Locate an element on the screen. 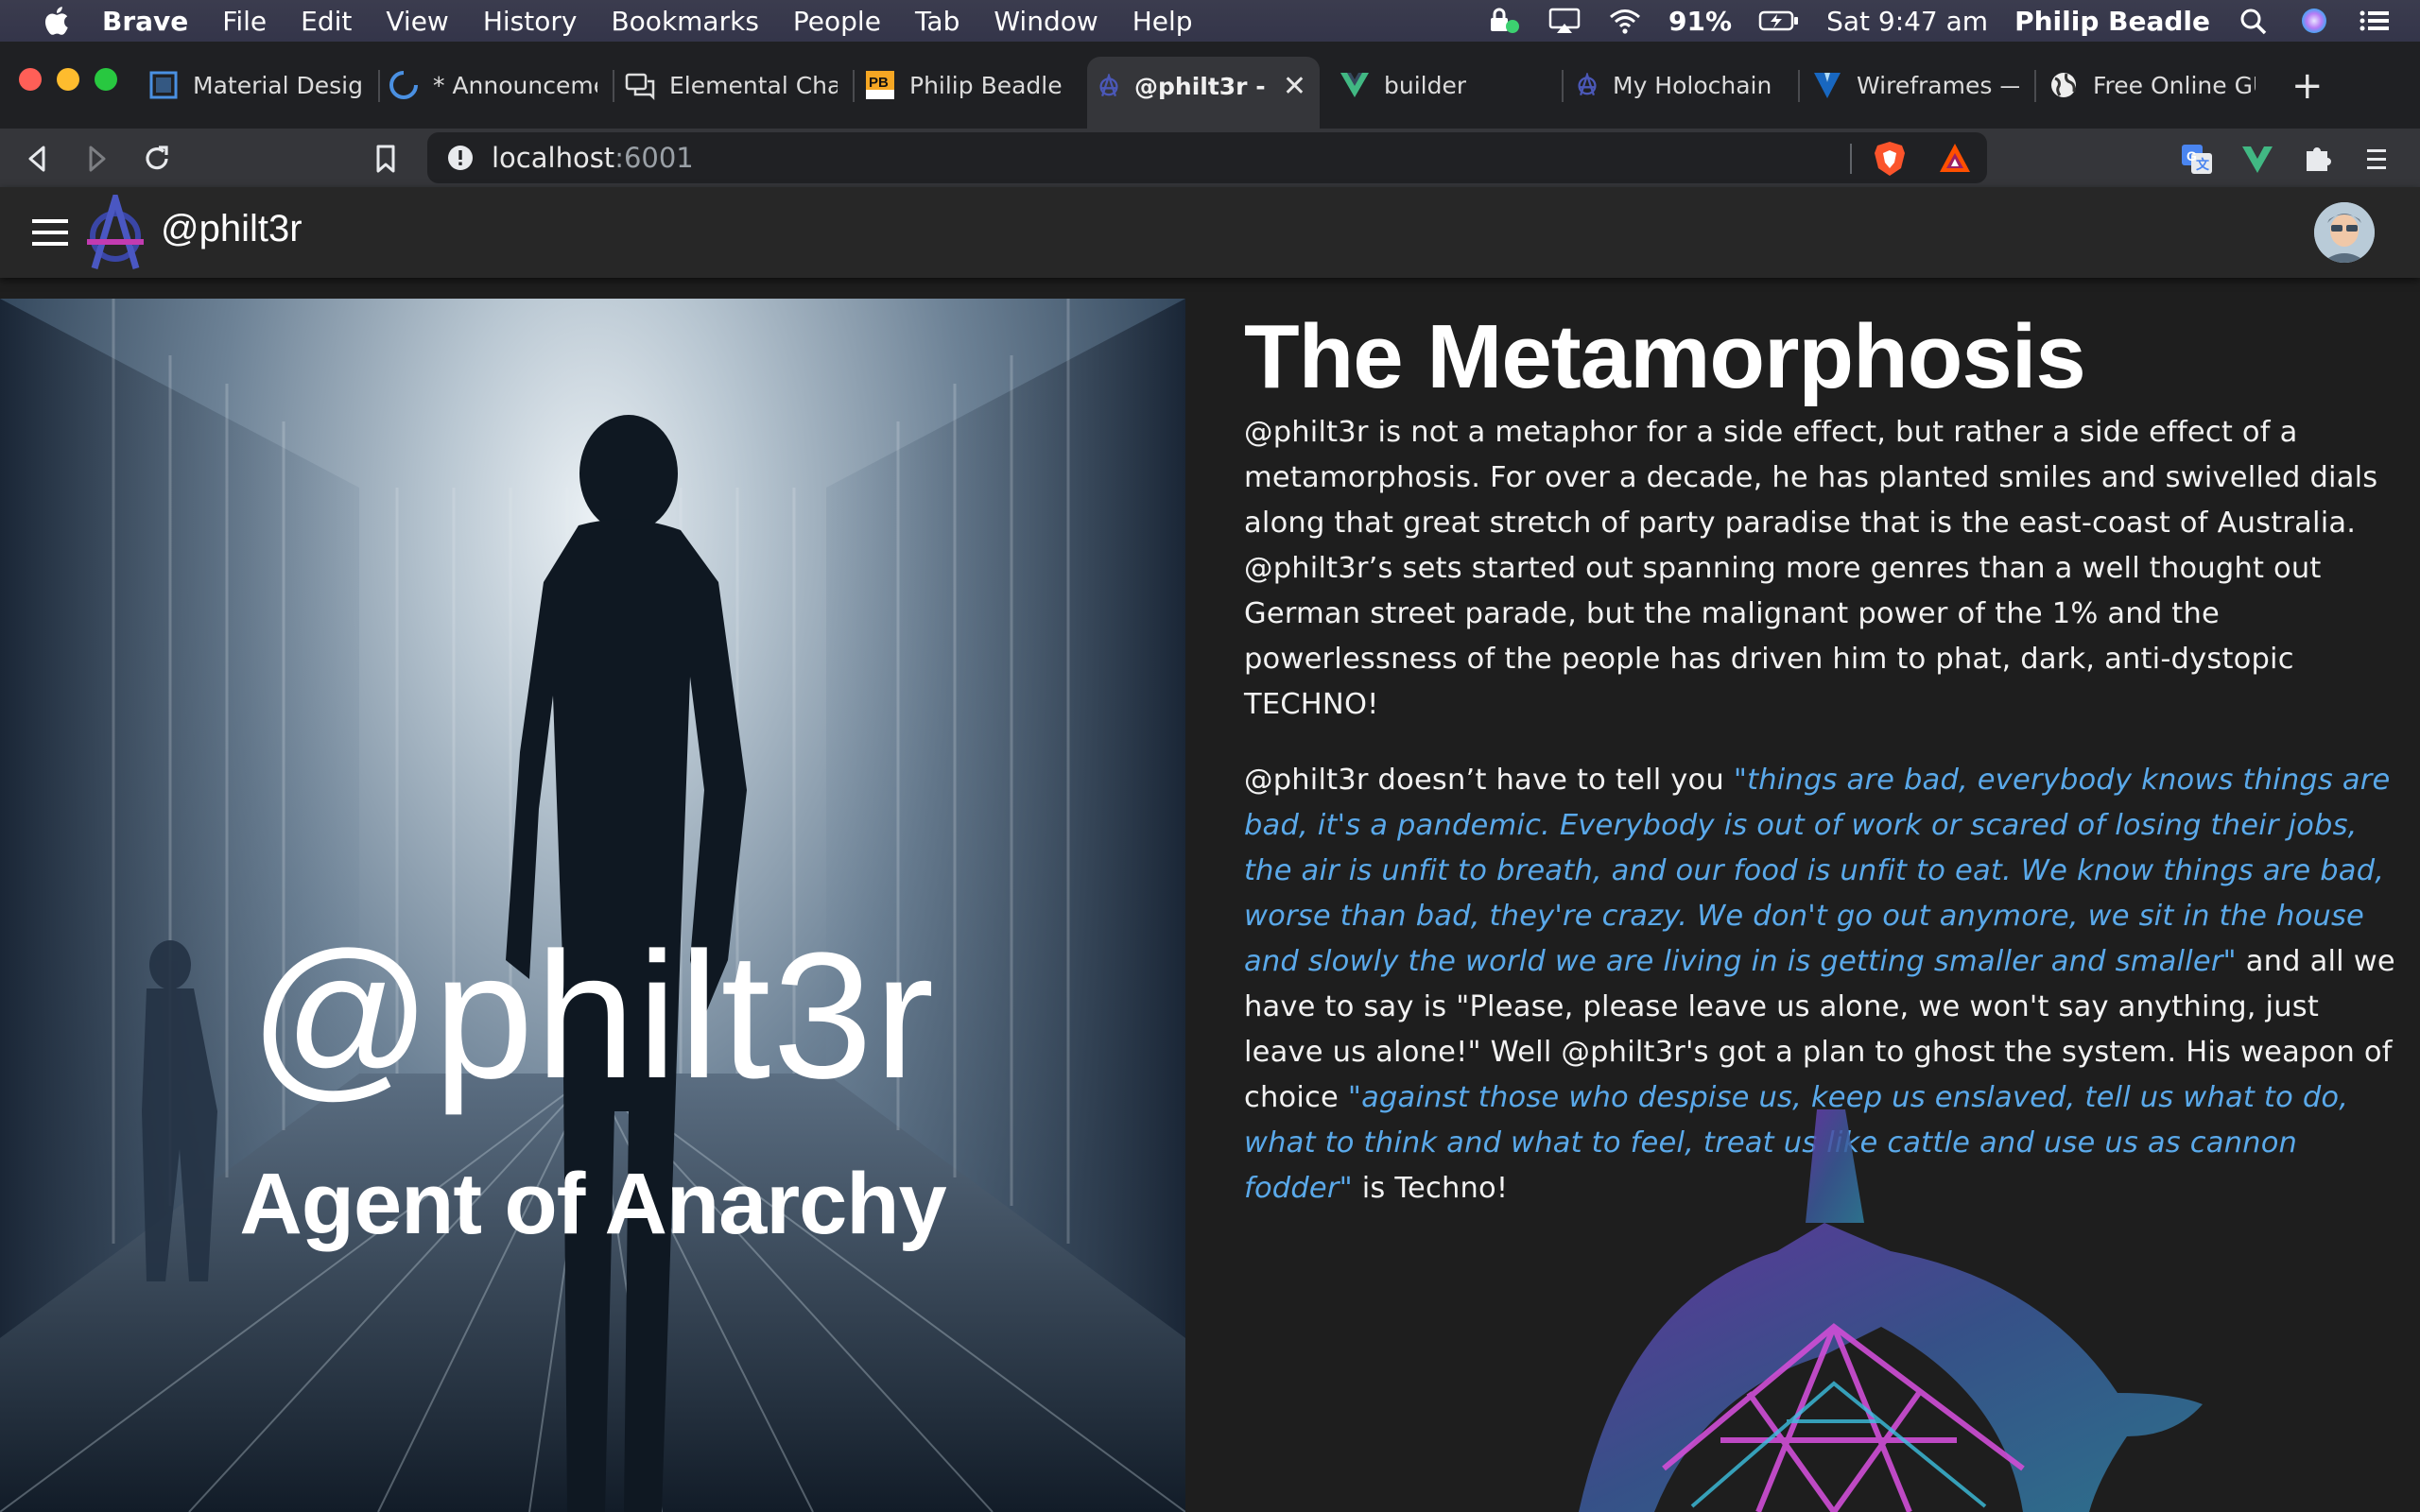  url-host: localhost is located at coordinates (553, 158).